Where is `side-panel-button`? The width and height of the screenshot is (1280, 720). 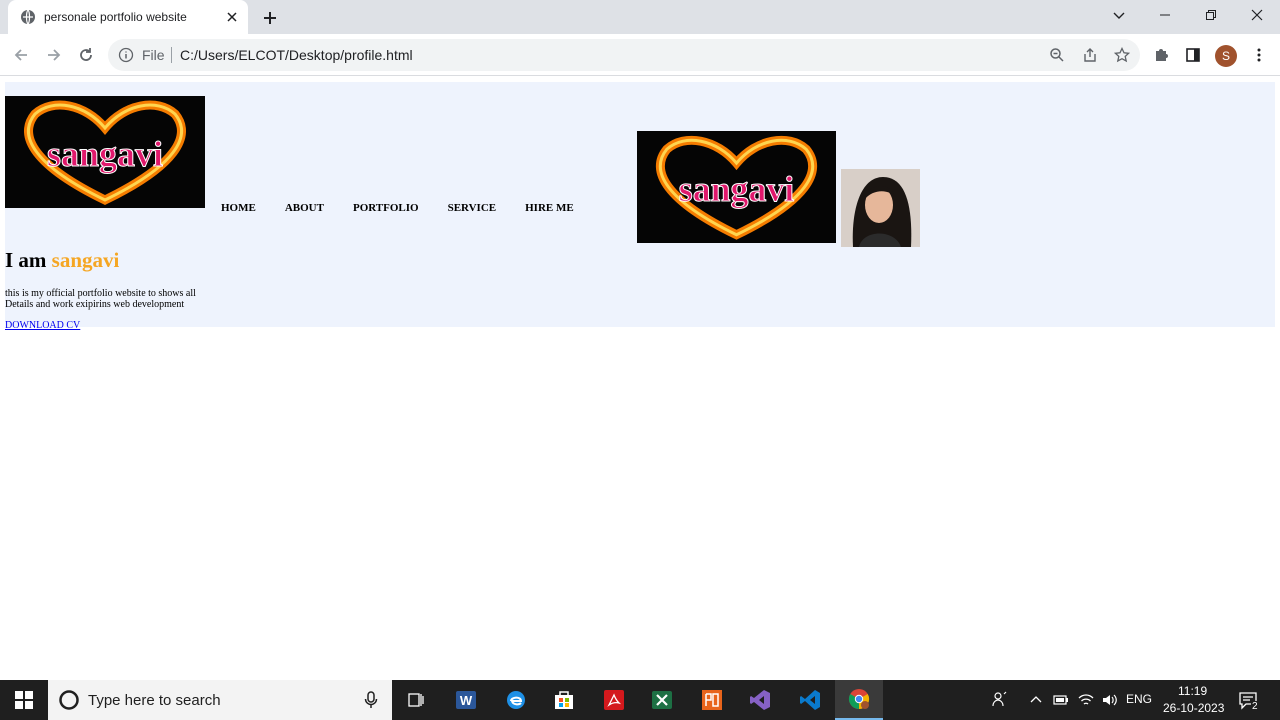
side-panel-button is located at coordinates (1193, 55).